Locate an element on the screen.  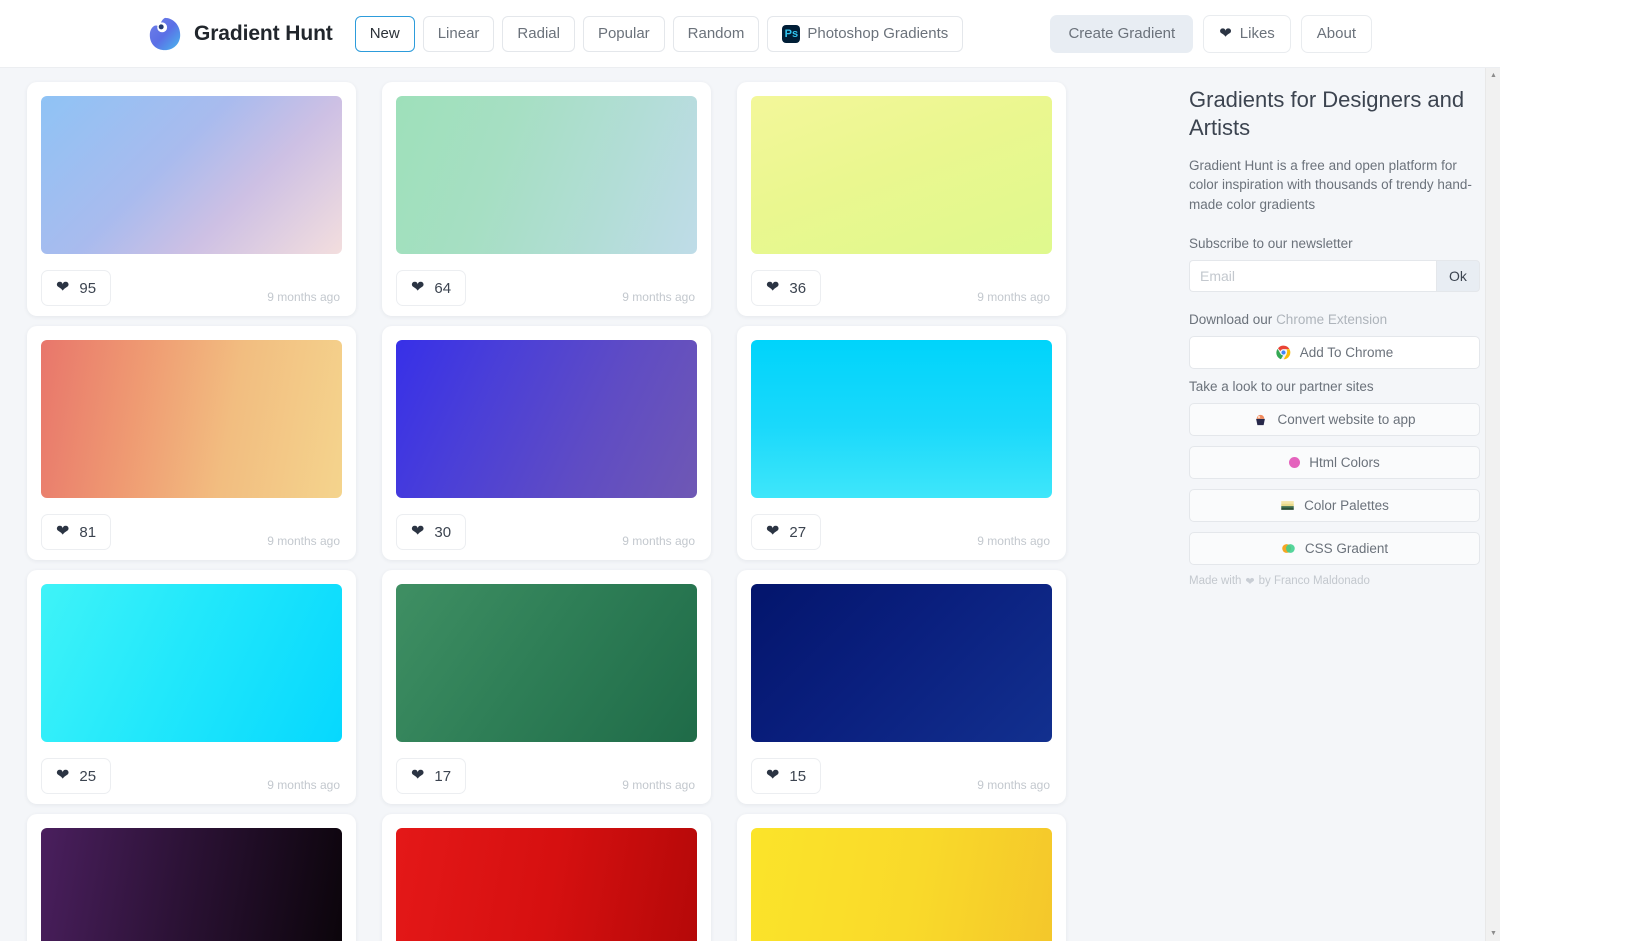
gradient-card: ❤ 25 9 months ago is located at coordinates (191, 687).